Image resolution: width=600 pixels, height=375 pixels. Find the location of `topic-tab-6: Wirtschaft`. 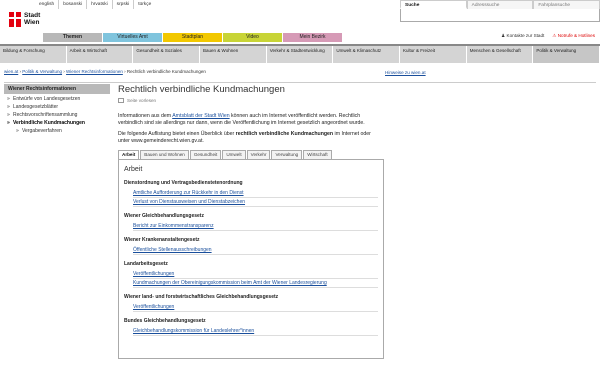

topic-tab-6: Wirtschaft is located at coordinates (317, 155).